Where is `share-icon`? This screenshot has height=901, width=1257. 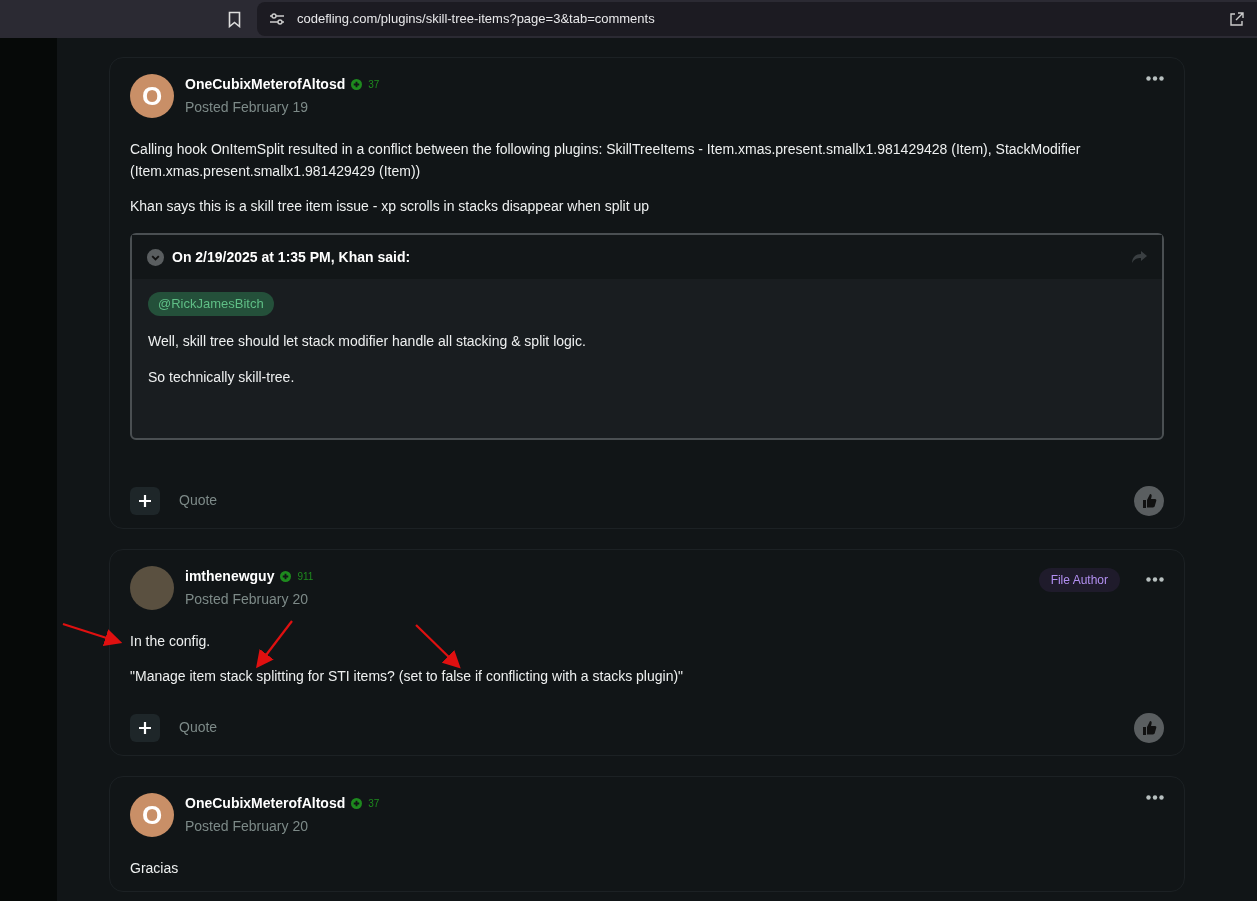
share-icon is located at coordinates (1237, 19).